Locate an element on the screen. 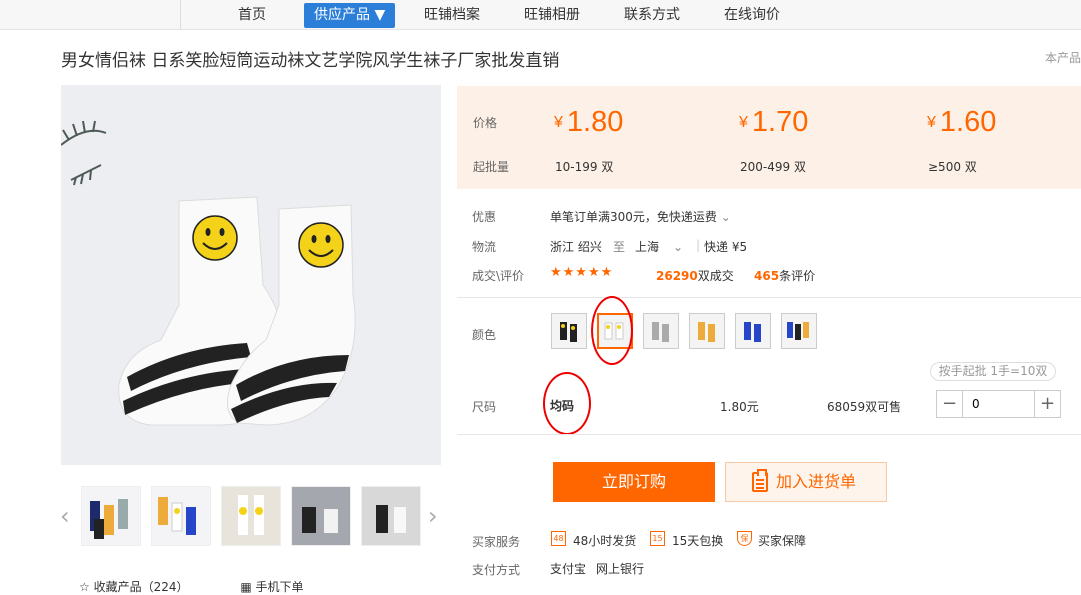 The height and width of the screenshot is (595, 1081). rating-stars: ★★★★★ is located at coordinates (582, 272).